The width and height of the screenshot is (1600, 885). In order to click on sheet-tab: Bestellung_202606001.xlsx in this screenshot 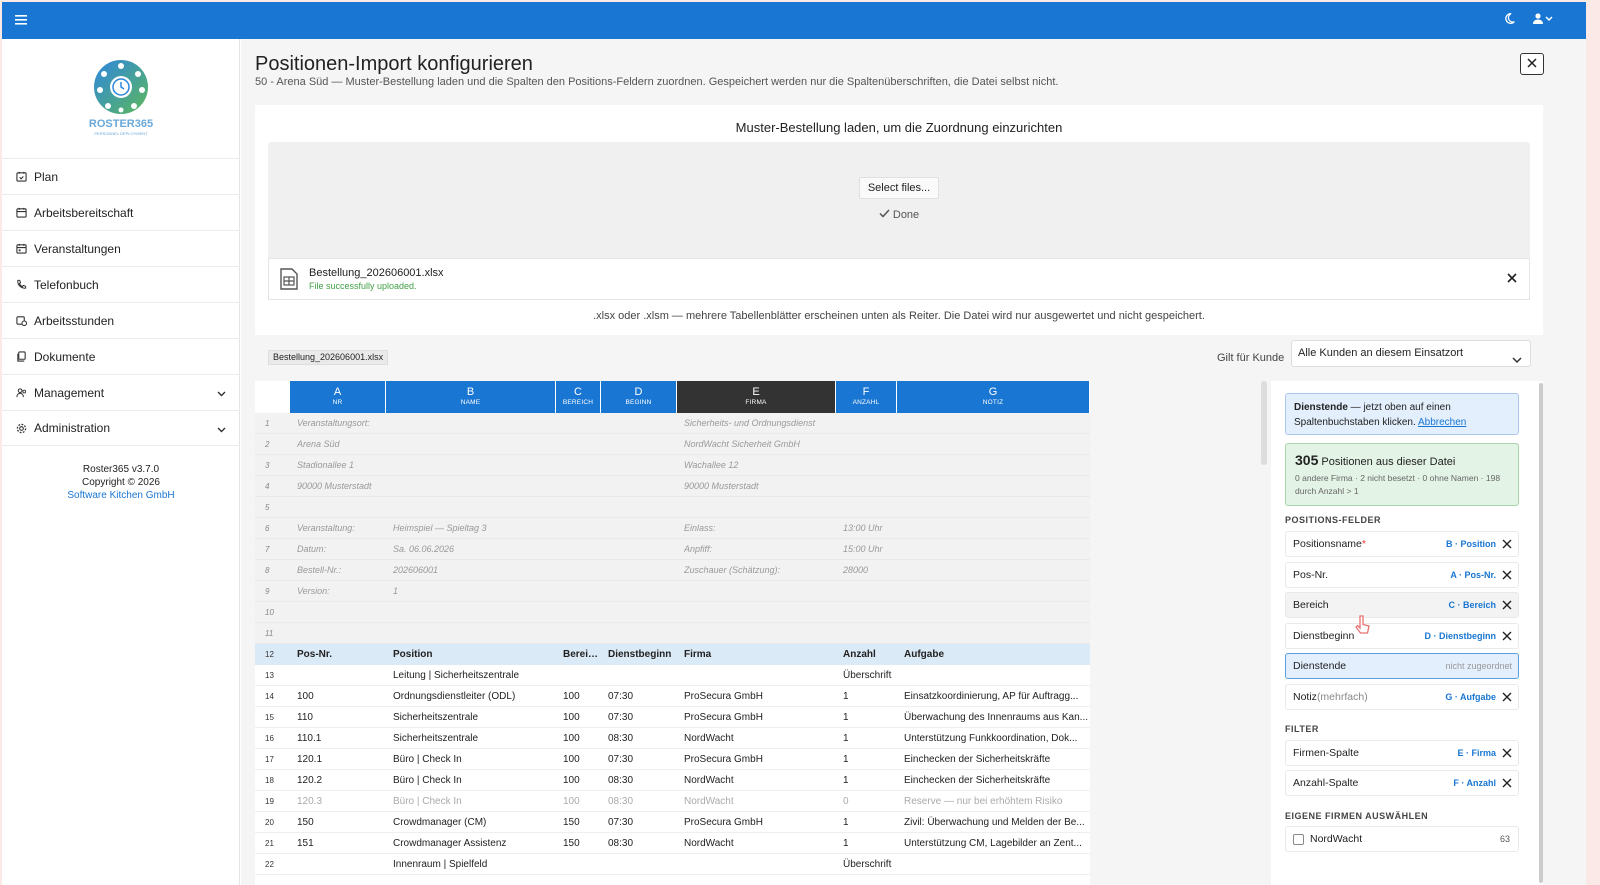, I will do `click(328, 357)`.